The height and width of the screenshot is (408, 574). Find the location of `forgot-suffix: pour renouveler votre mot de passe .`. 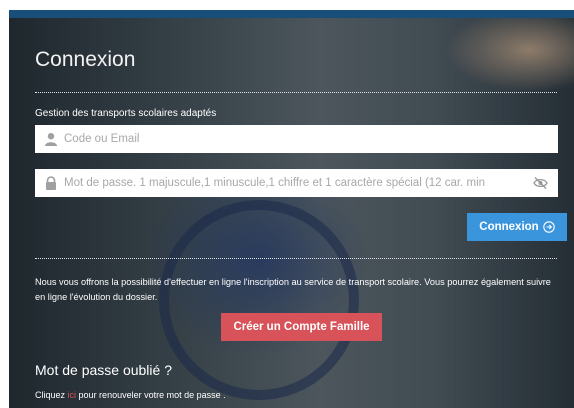

forgot-suffix: pour renouveler votre mot de passe . is located at coordinates (152, 395).